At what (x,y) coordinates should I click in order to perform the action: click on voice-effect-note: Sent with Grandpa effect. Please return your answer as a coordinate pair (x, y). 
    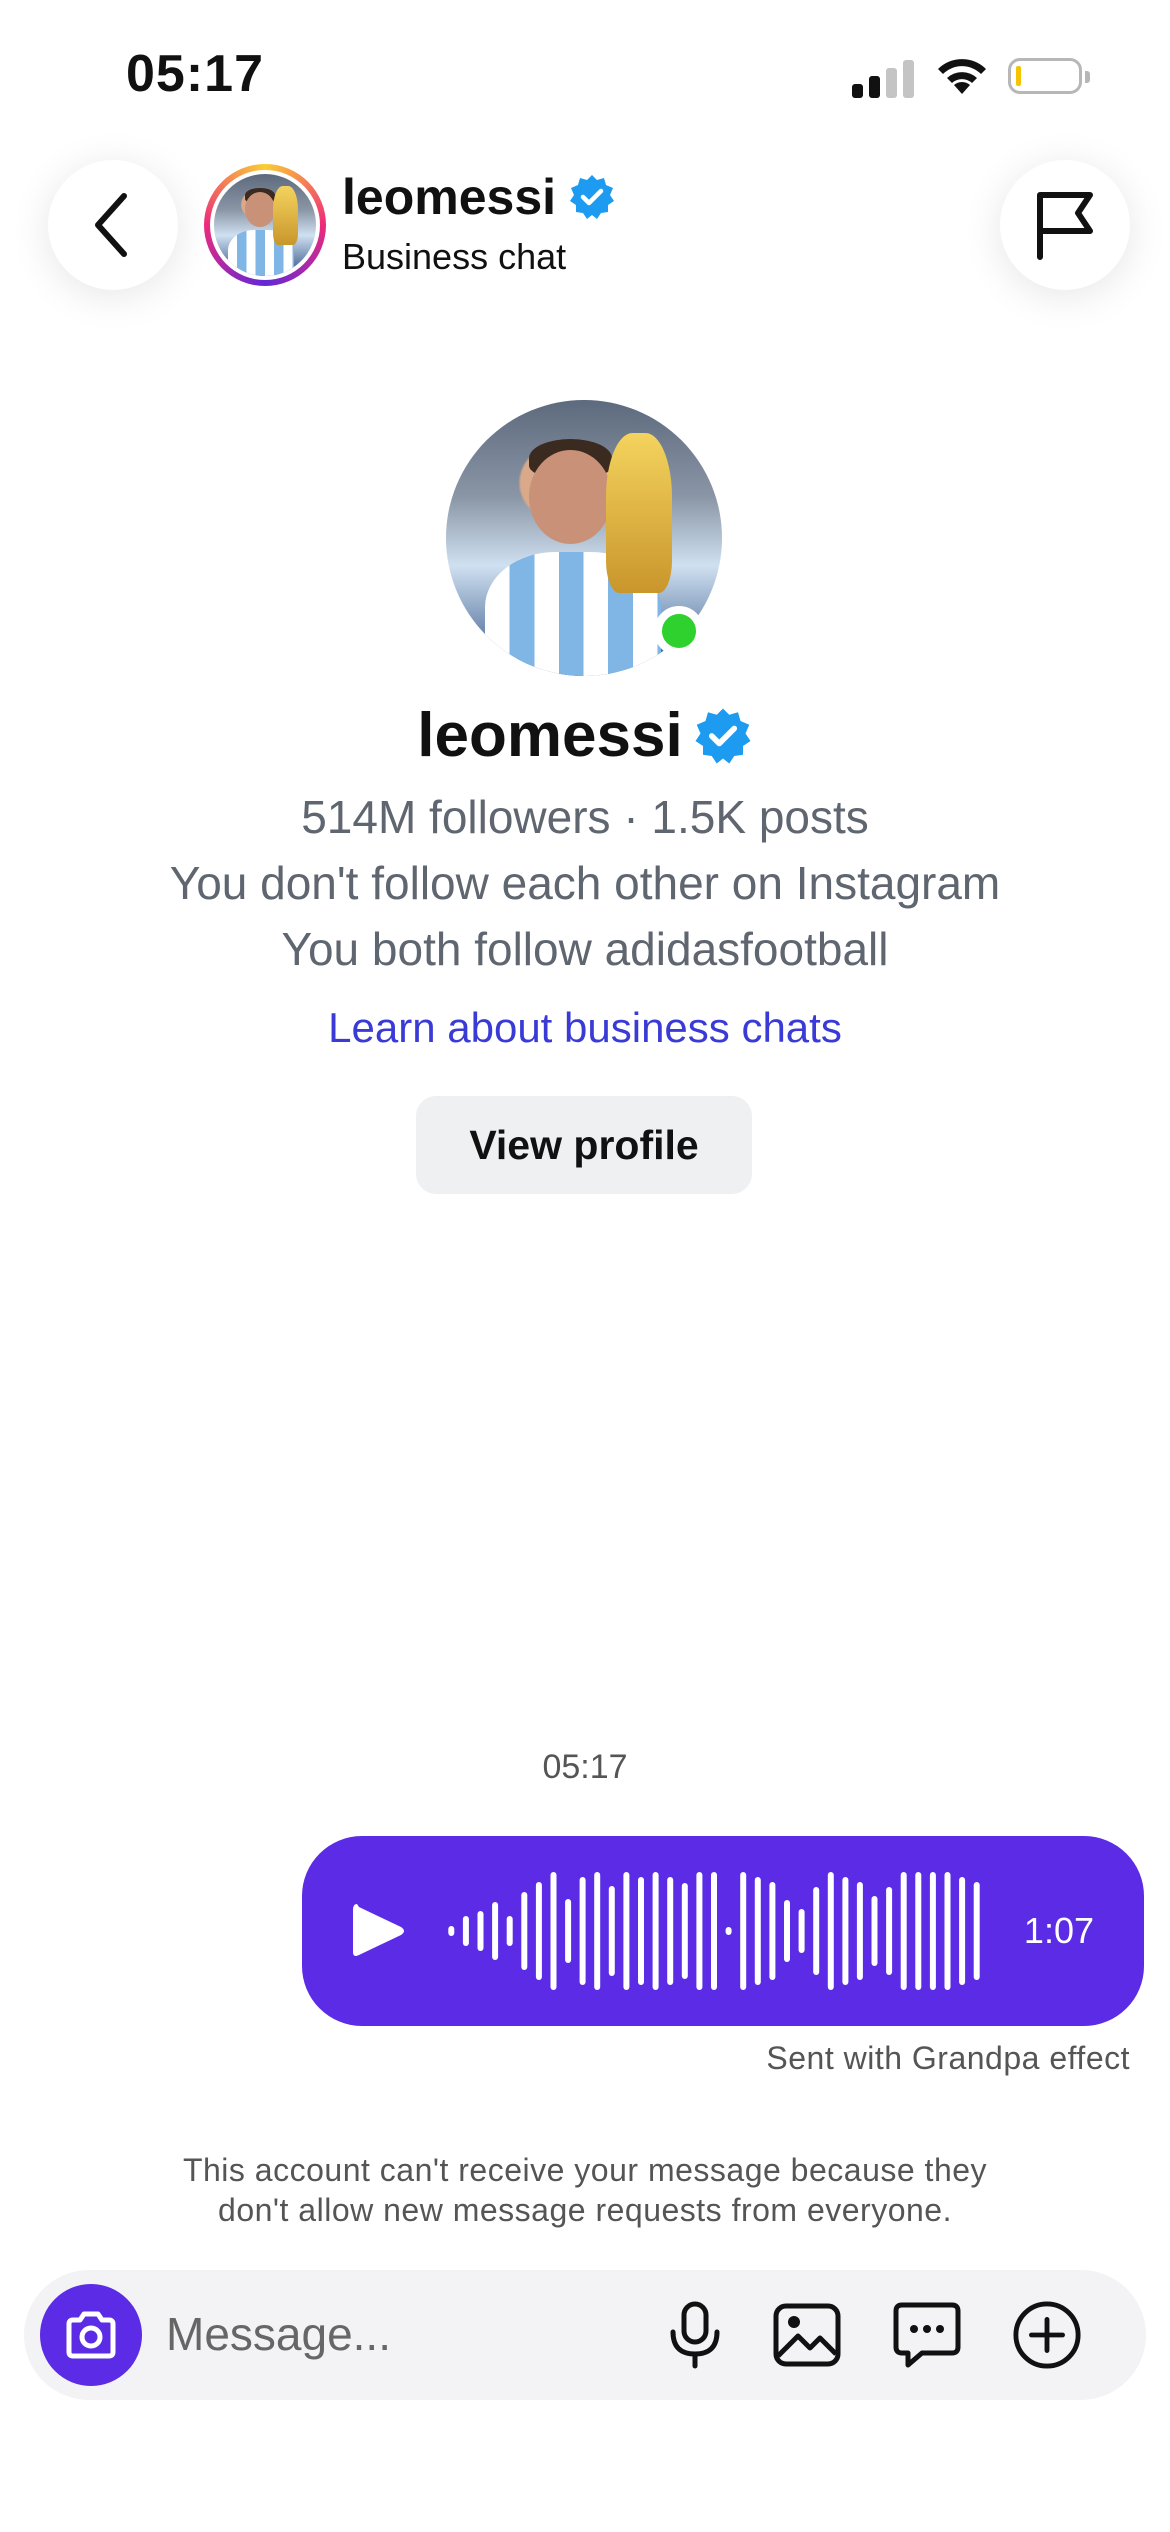
    Looking at the image, I should click on (948, 2058).